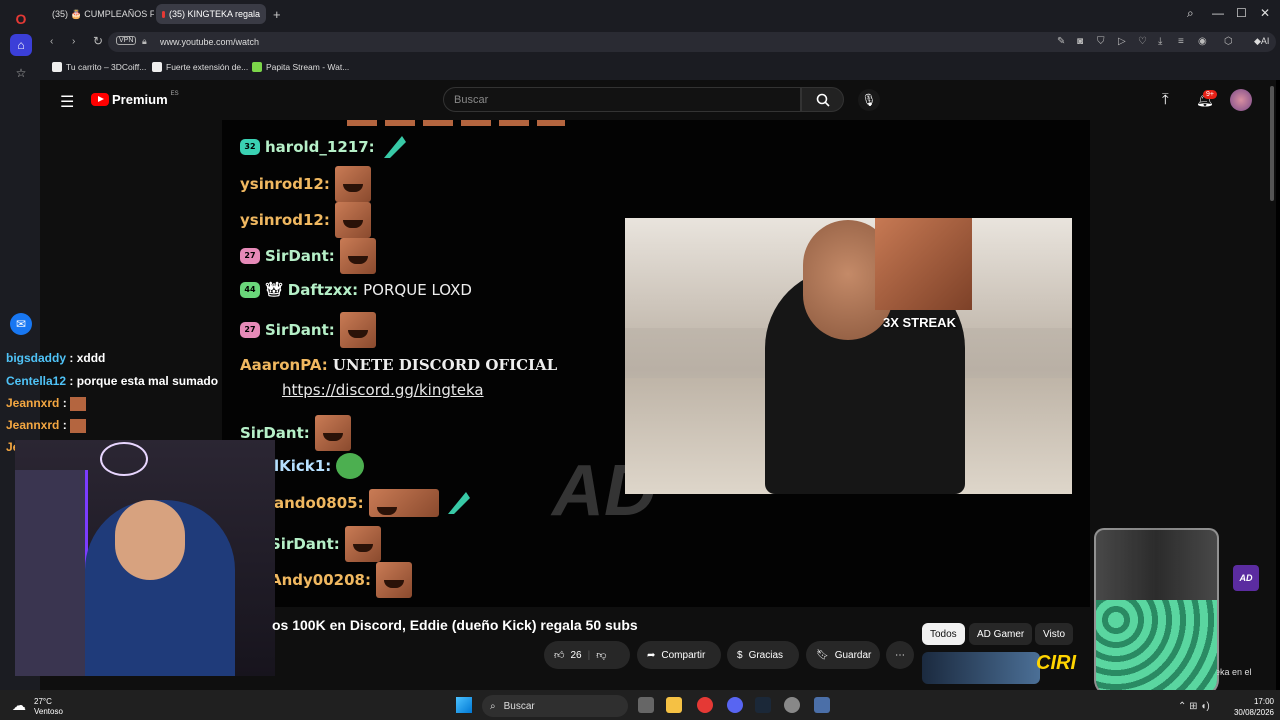 This screenshot has height=720, width=1280. Describe the element at coordinates (417, 290) in the screenshot. I see `chat-text: PORQUE LOXD` at that location.